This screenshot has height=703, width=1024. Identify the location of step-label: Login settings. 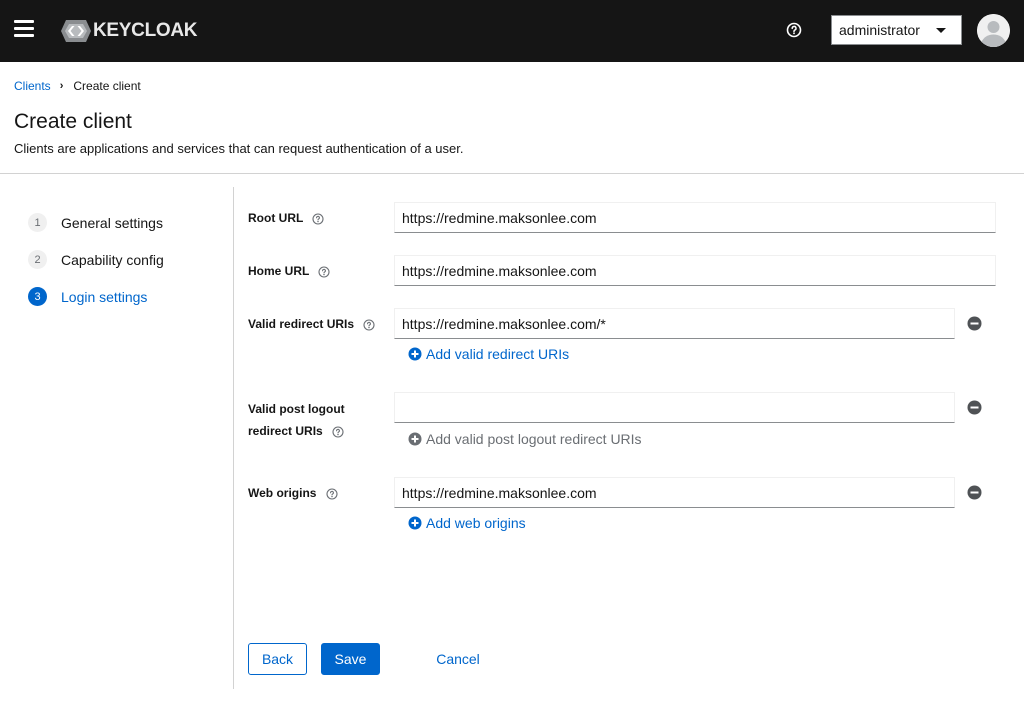
(104, 296).